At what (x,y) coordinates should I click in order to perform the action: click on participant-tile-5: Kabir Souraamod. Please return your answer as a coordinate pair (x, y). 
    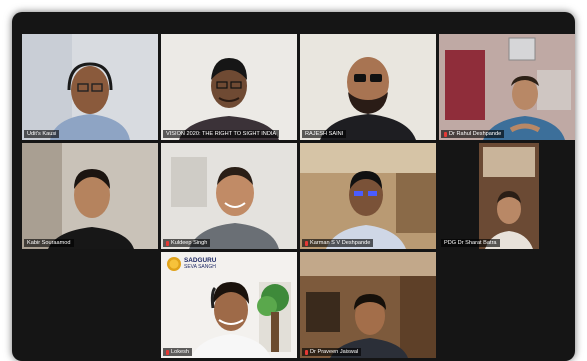
    Looking at the image, I should click on (90, 196).